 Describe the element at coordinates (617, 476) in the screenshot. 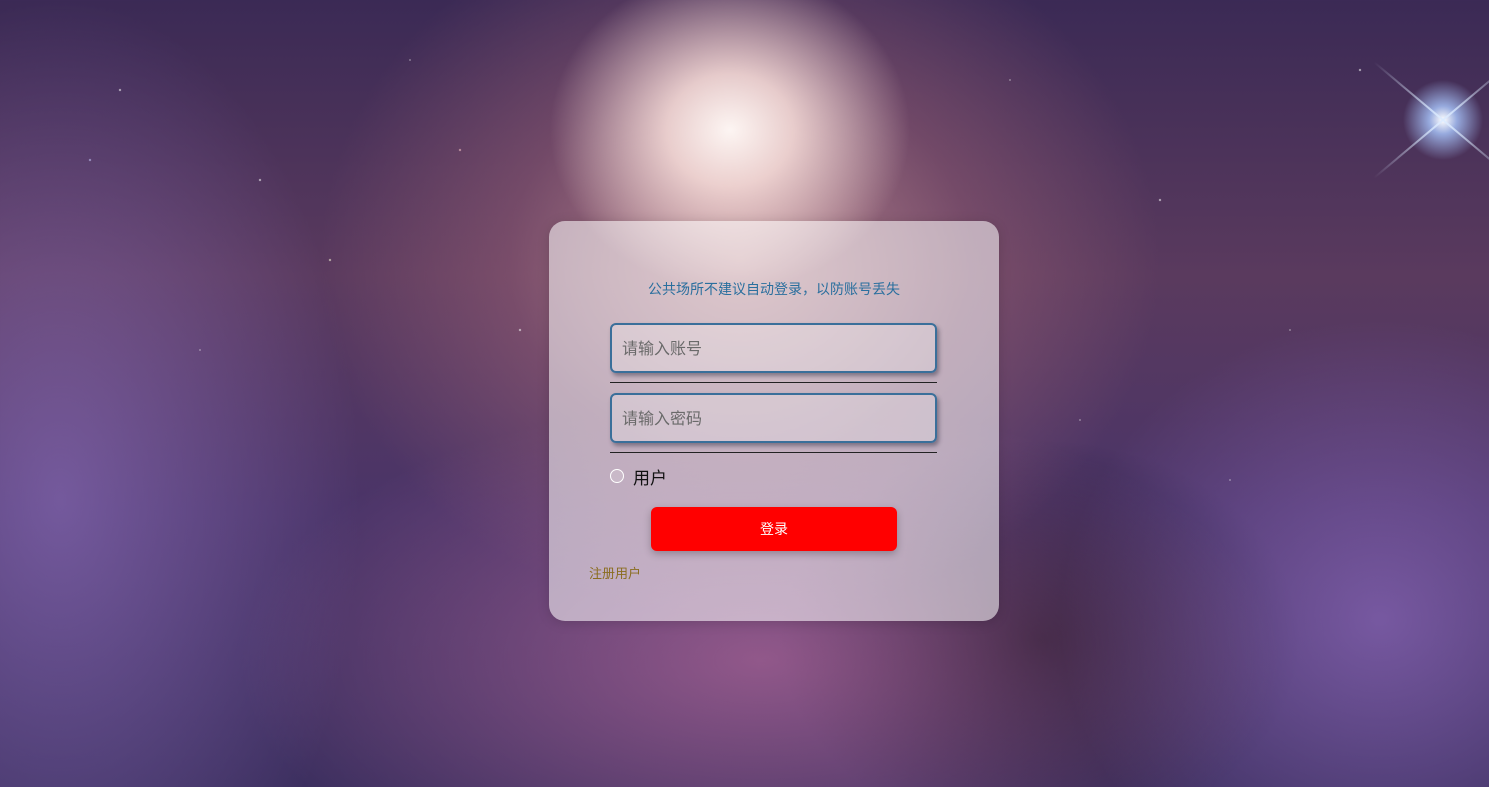

I see `role-radio` at that location.